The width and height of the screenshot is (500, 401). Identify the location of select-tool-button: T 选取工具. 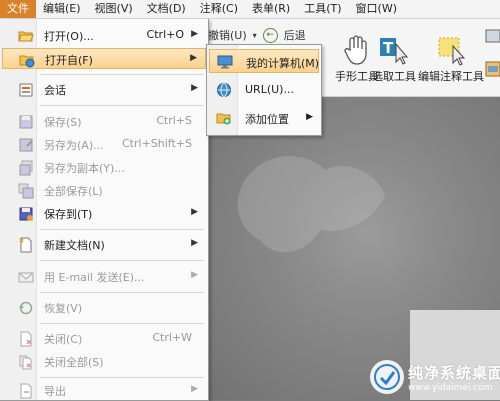
(394, 58).